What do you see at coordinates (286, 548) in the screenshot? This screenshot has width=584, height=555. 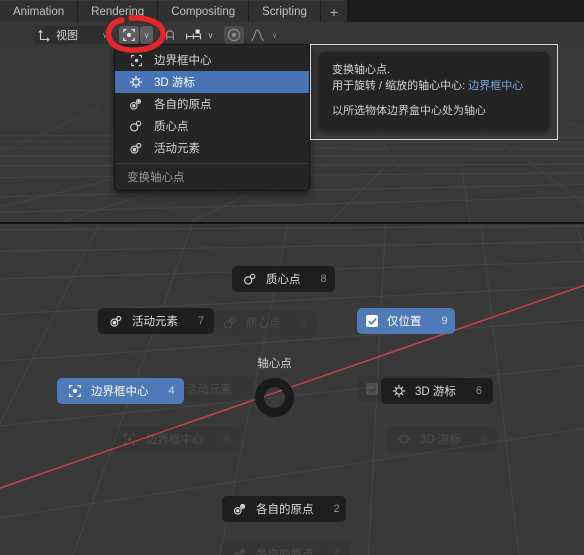 I see `pie-item-ghost-individual-origins: 各自的原点 2` at bounding box center [286, 548].